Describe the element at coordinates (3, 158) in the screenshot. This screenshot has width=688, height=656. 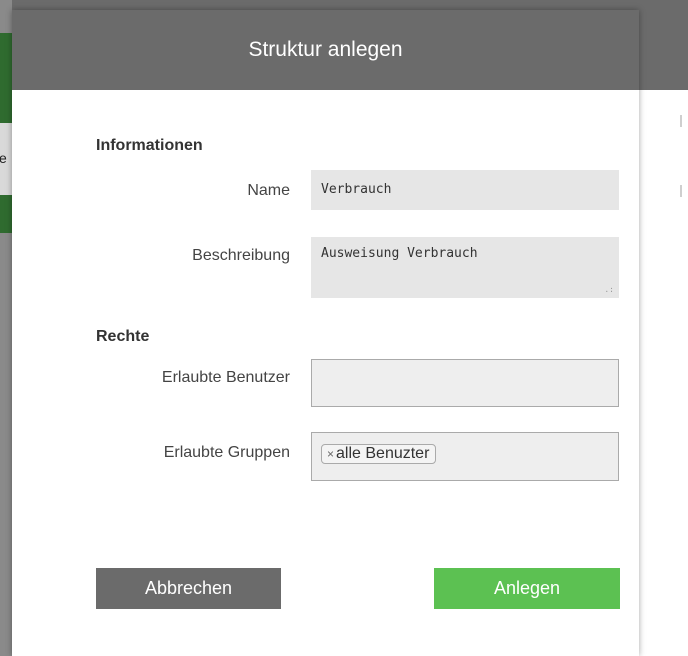
I see `background-partial-text: ze` at that location.